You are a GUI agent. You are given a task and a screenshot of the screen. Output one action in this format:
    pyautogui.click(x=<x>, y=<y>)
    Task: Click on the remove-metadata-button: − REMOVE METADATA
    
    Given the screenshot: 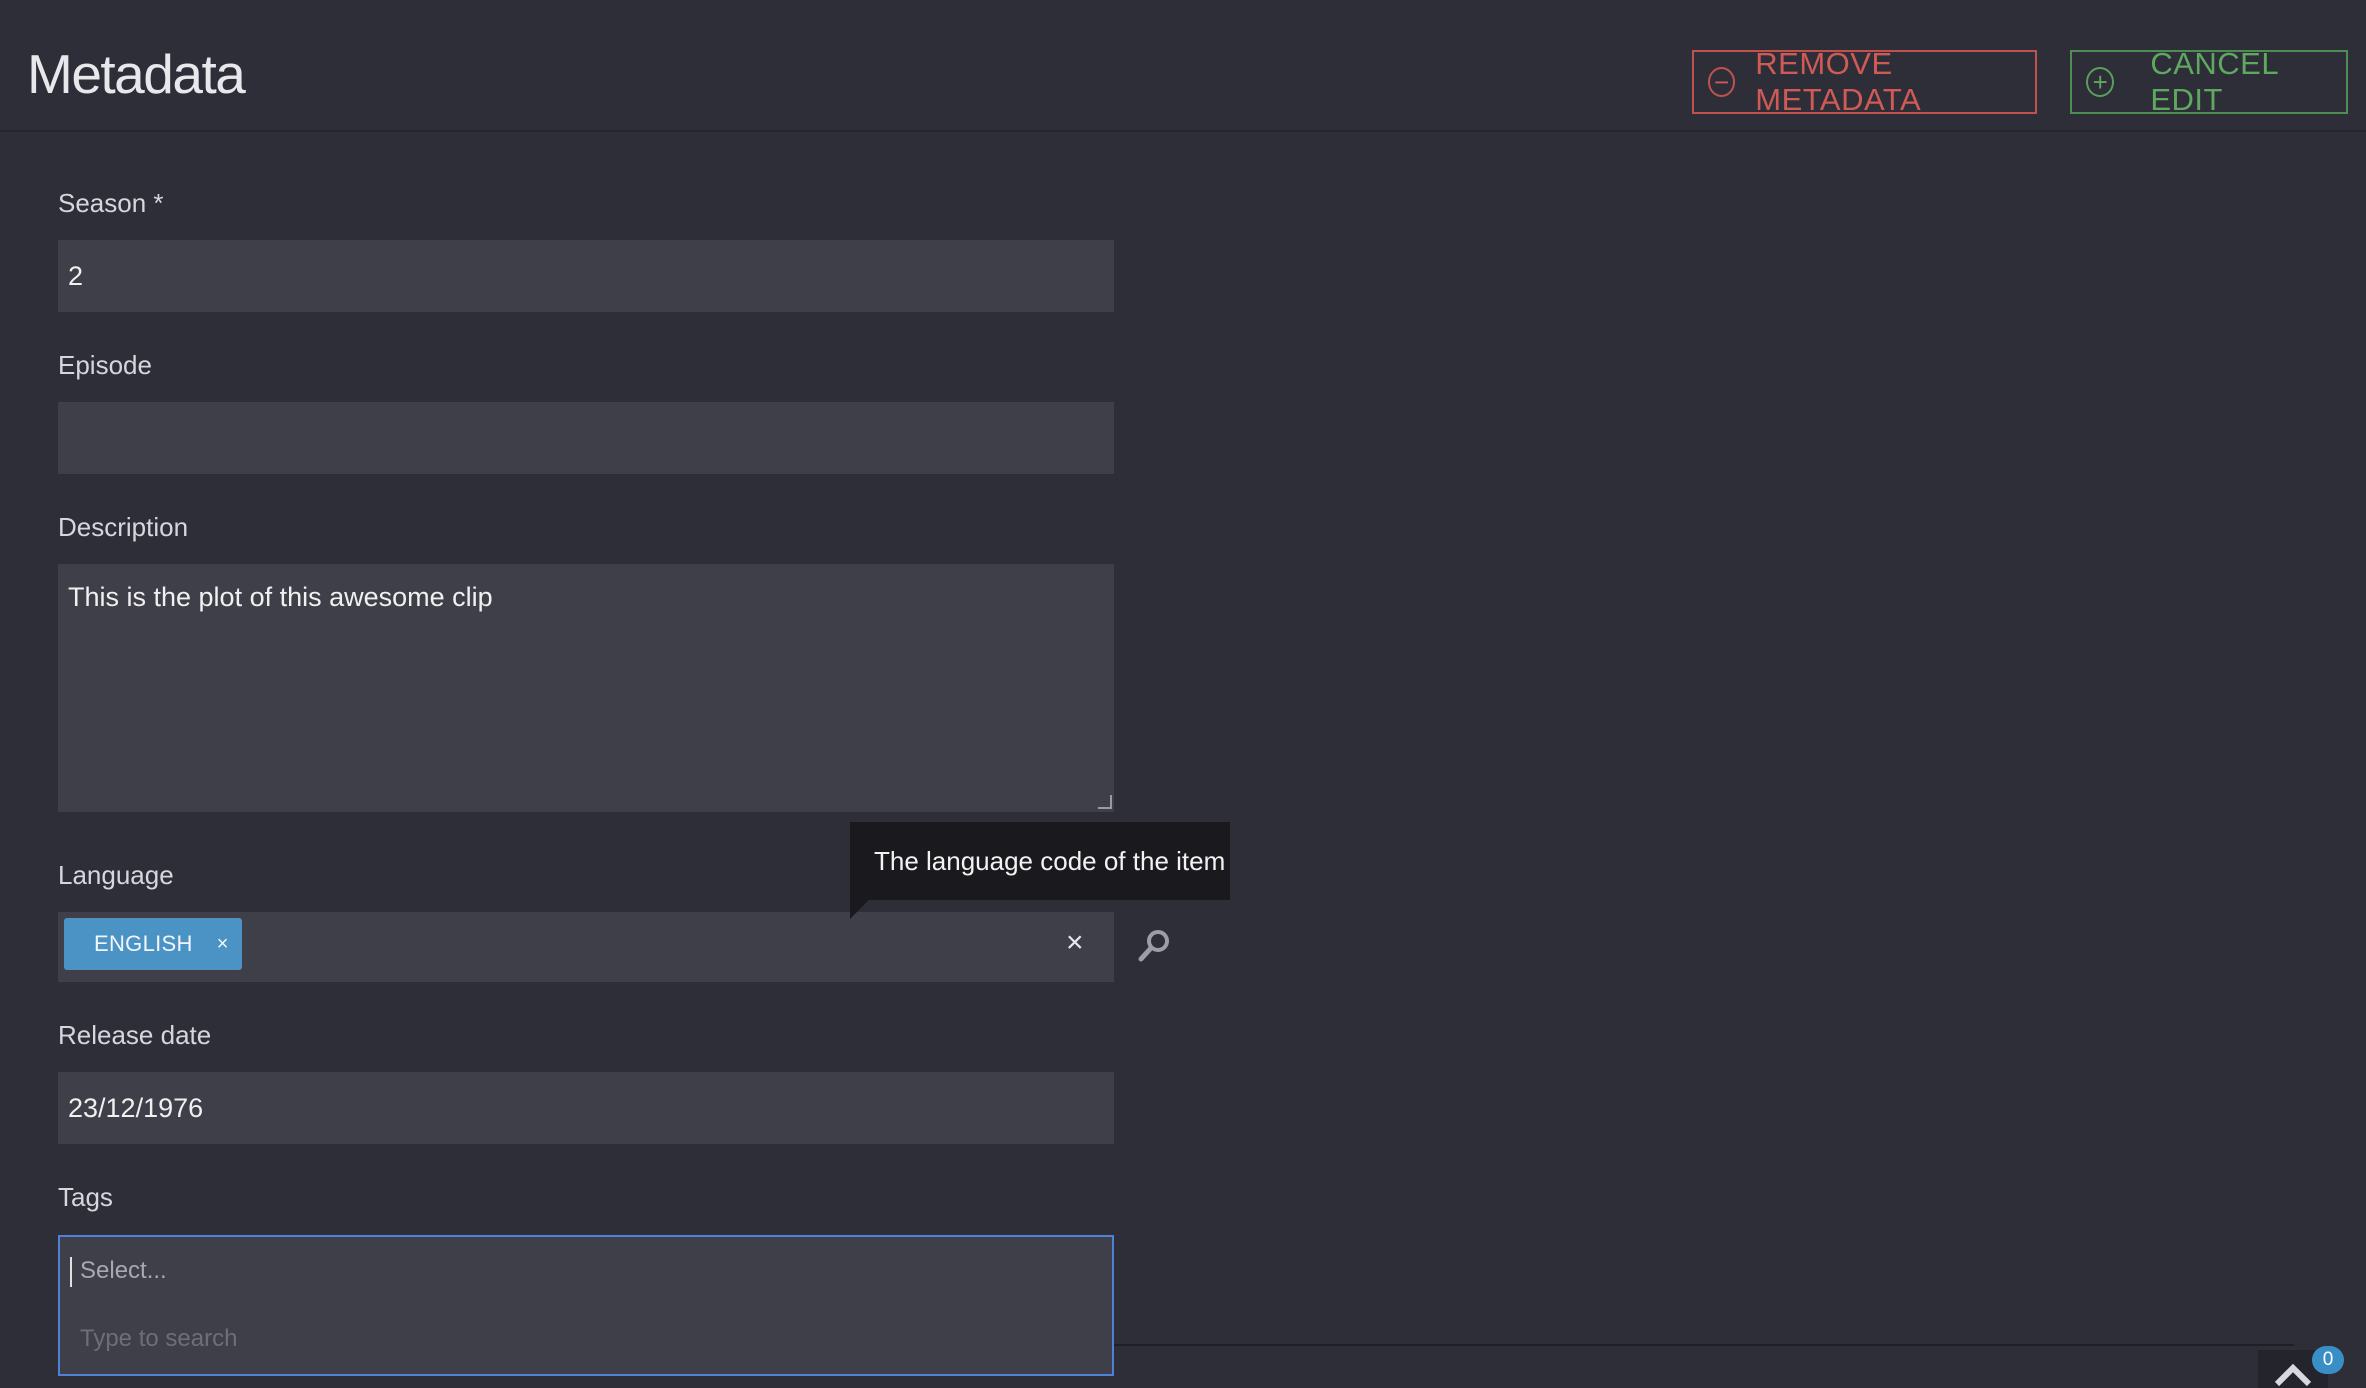 What is the action you would take?
    pyautogui.click(x=1864, y=81)
    